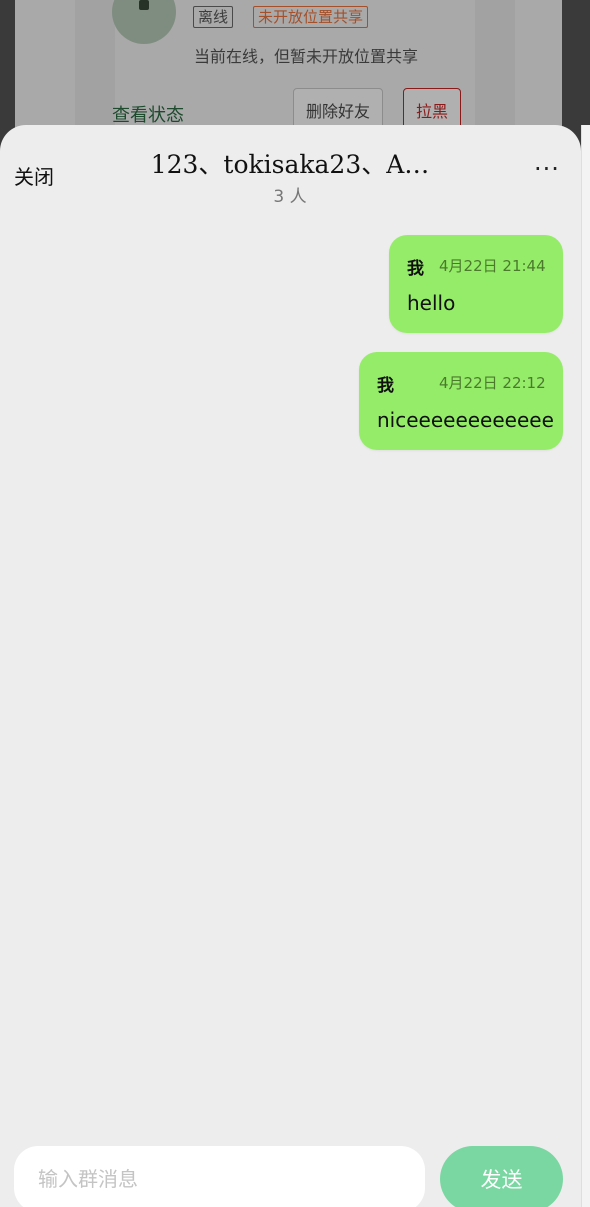  What do you see at coordinates (492, 383) in the screenshot?
I see `message-time: 4月22日 22:12` at bounding box center [492, 383].